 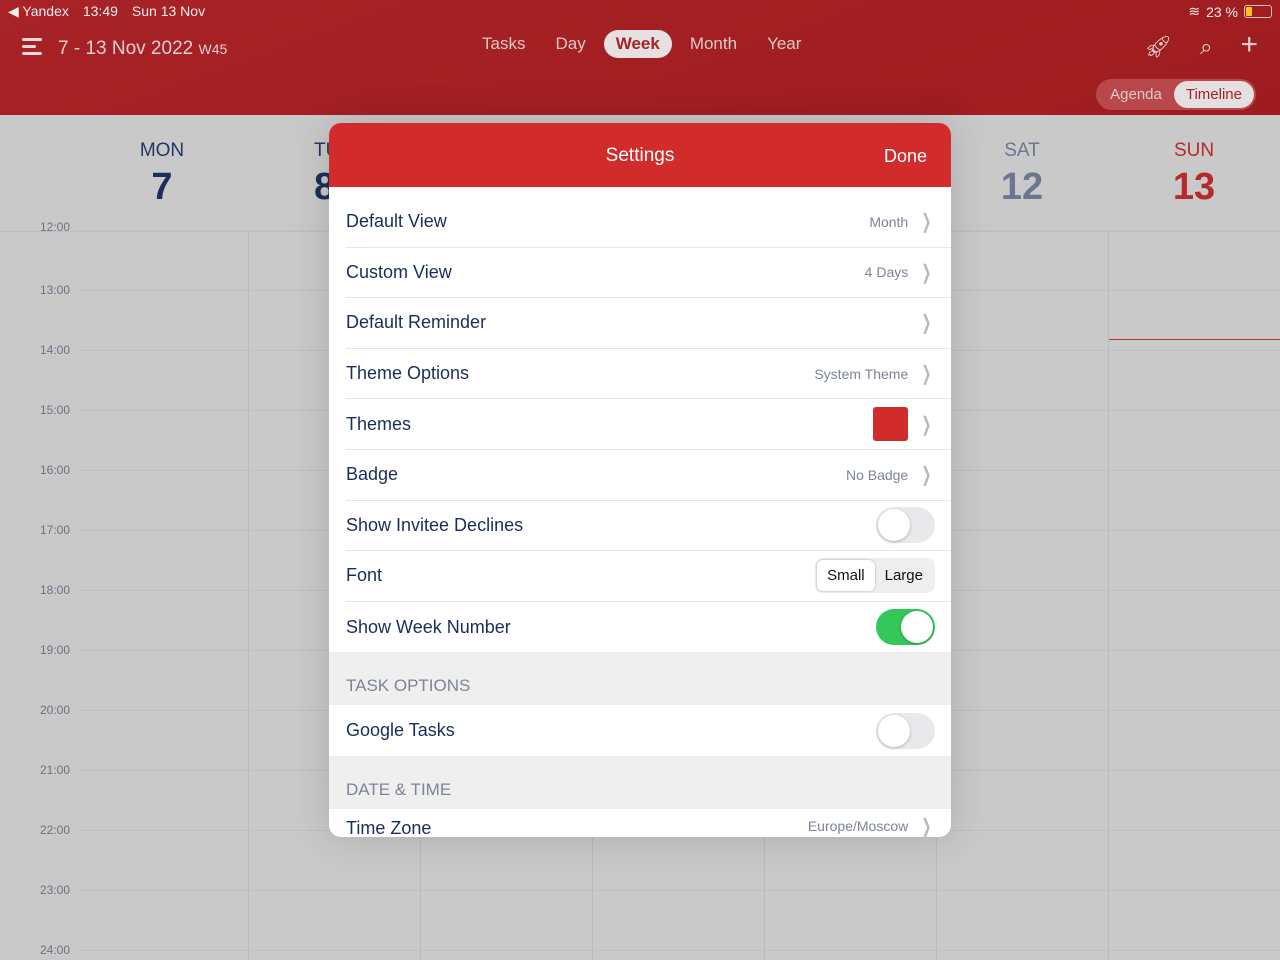 I want to click on plus-icon: +, so click(x=1249, y=45).